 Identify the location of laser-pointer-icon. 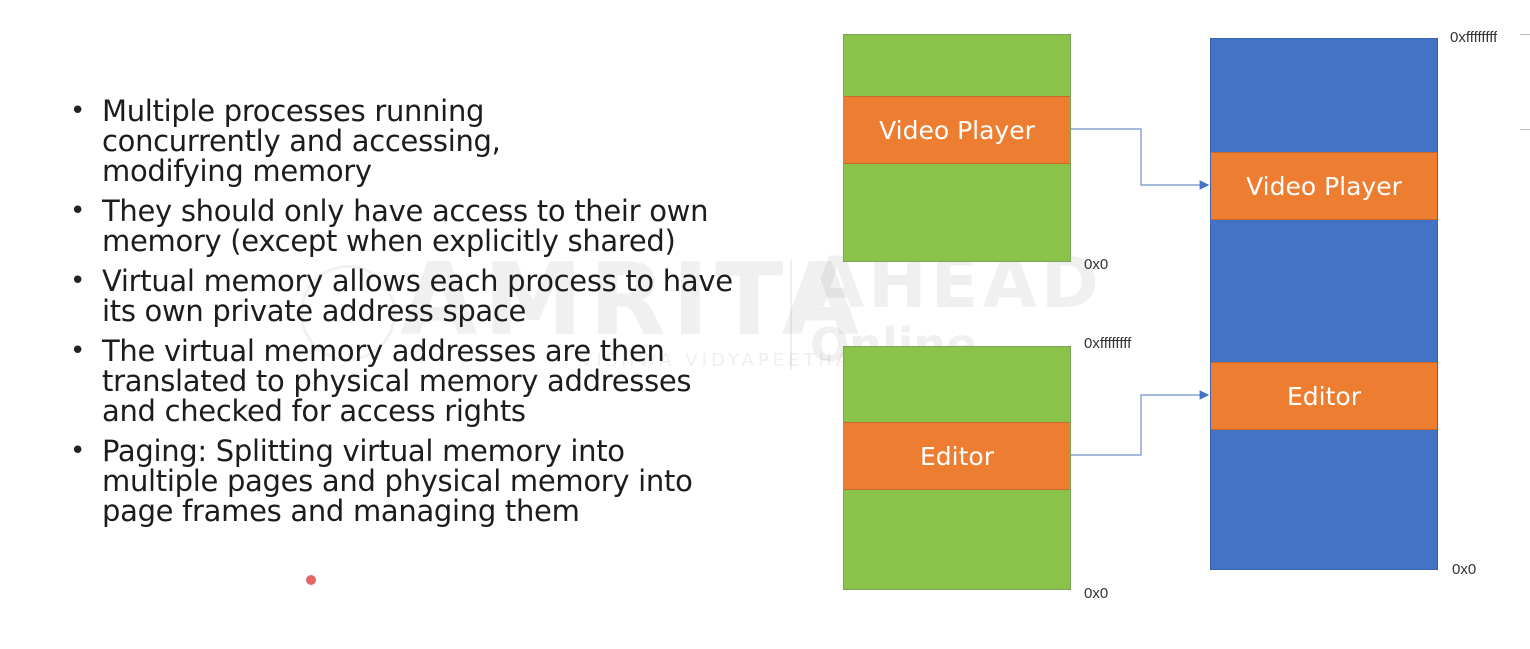
(311, 580).